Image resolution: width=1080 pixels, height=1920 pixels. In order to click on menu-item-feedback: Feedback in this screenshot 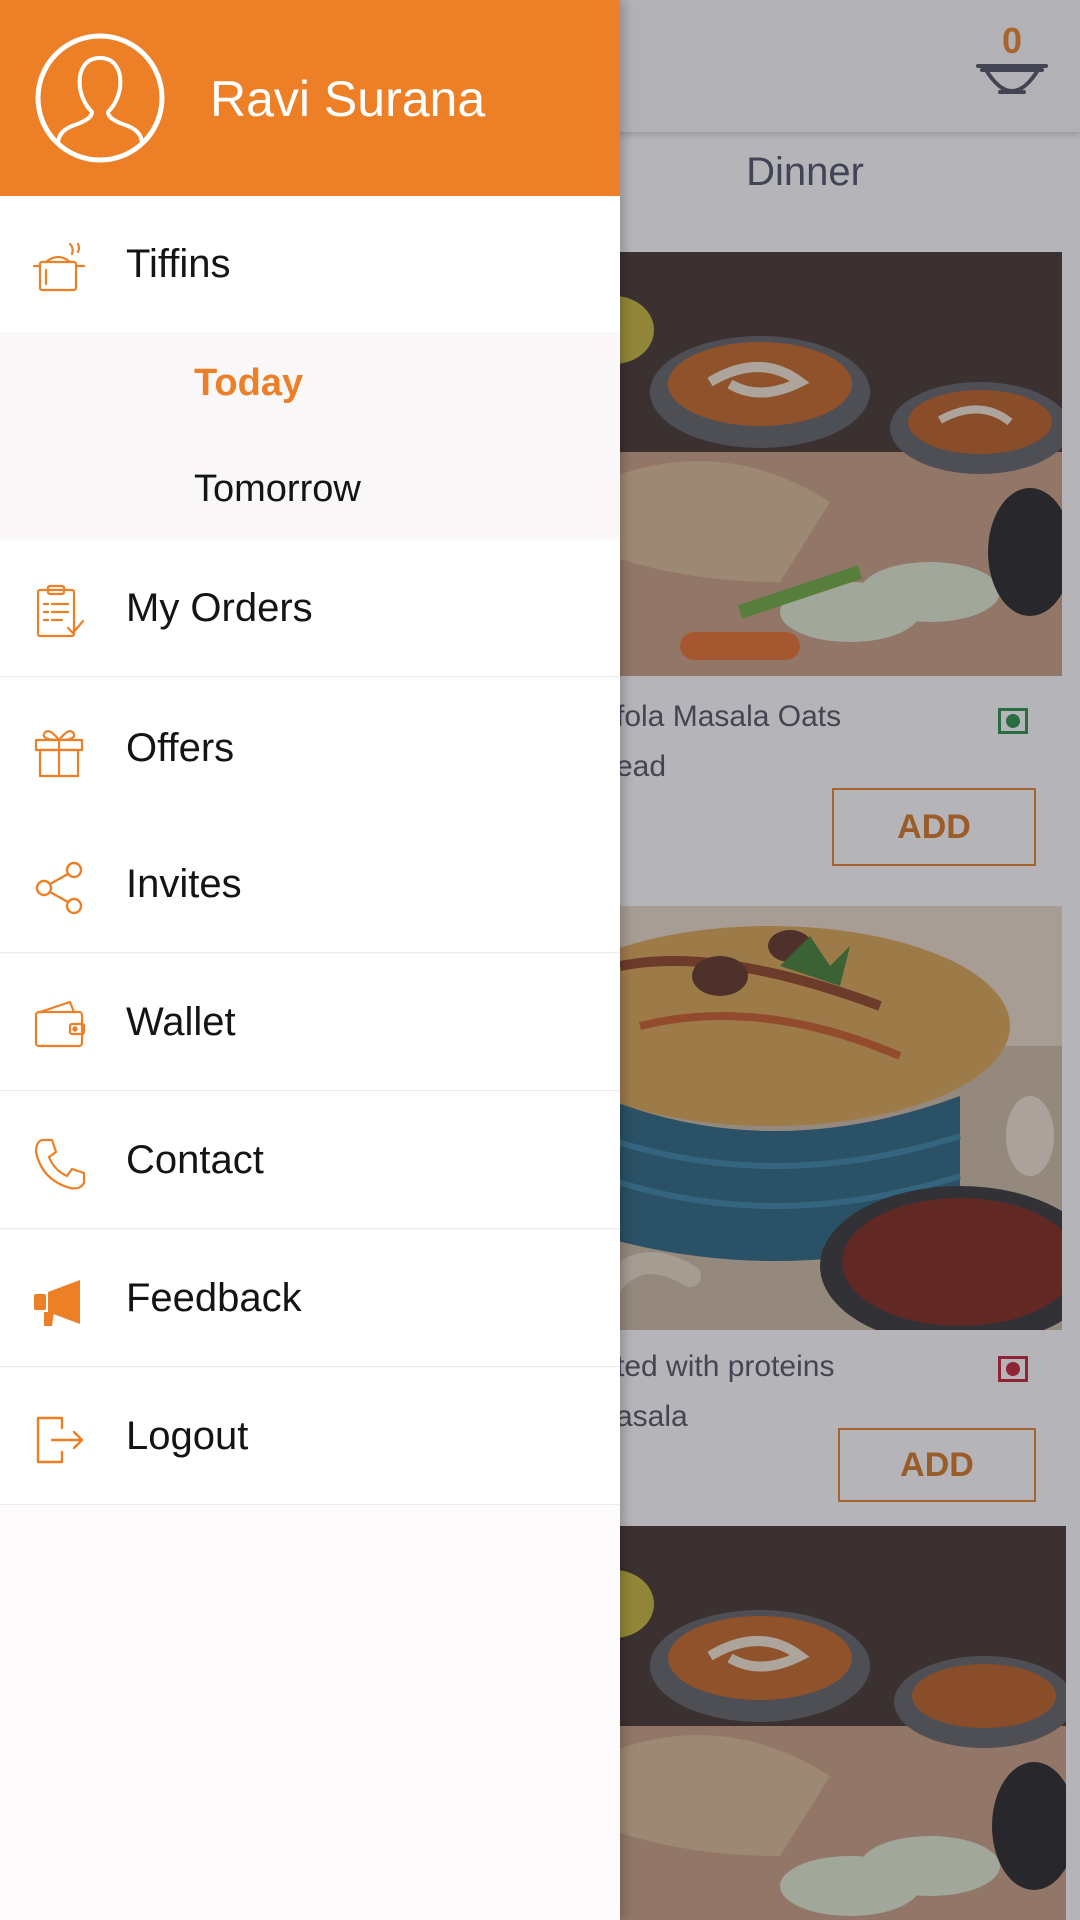, I will do `click(310, 1298)`.